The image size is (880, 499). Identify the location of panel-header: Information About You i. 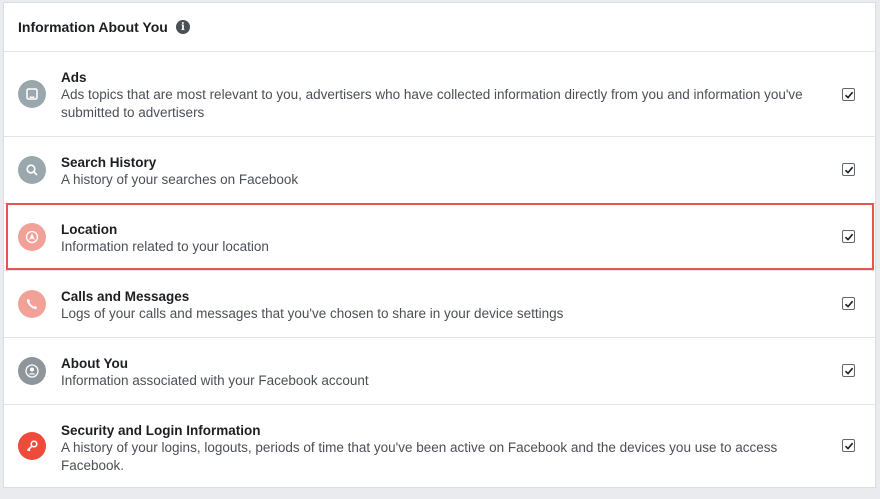
(439, 27).